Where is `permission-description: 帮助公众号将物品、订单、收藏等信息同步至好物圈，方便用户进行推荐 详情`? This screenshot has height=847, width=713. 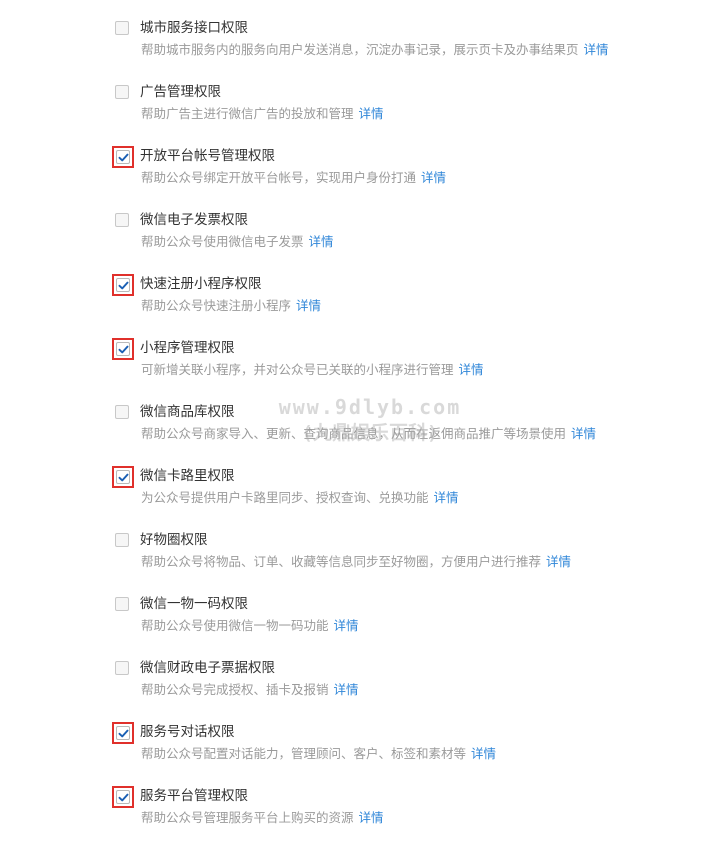
permission-description: 帮助公众号将物品、订单、收藏等信息同步至好物圈，方便用户进行推荐 详情 is located at coordinates (356, 562).